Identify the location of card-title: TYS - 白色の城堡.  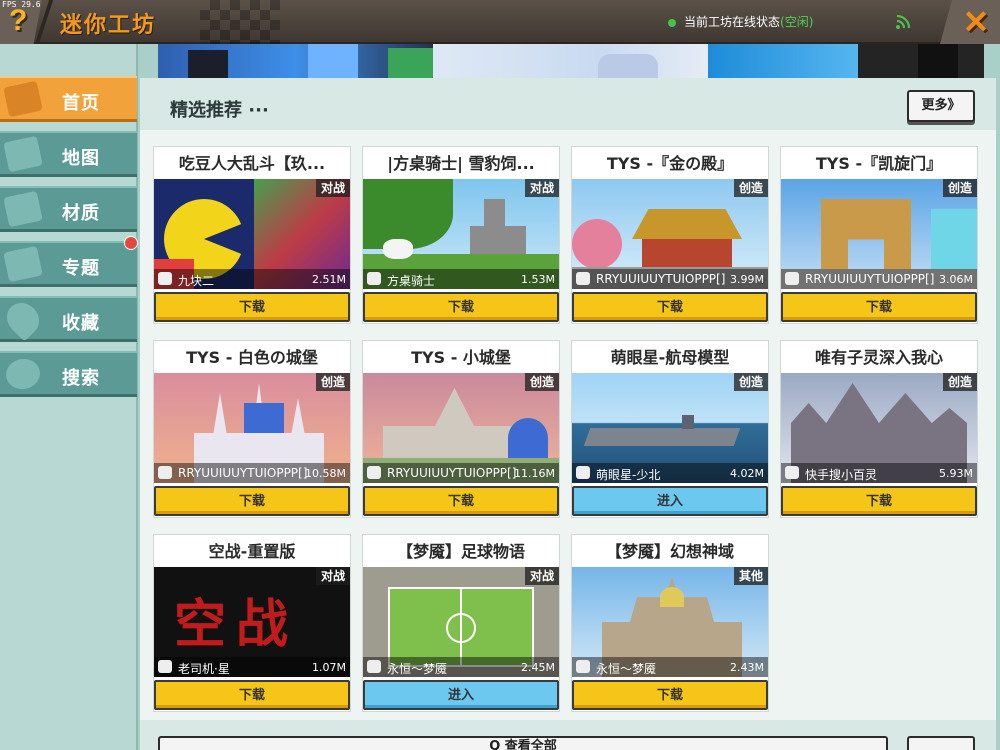
(252, 357).